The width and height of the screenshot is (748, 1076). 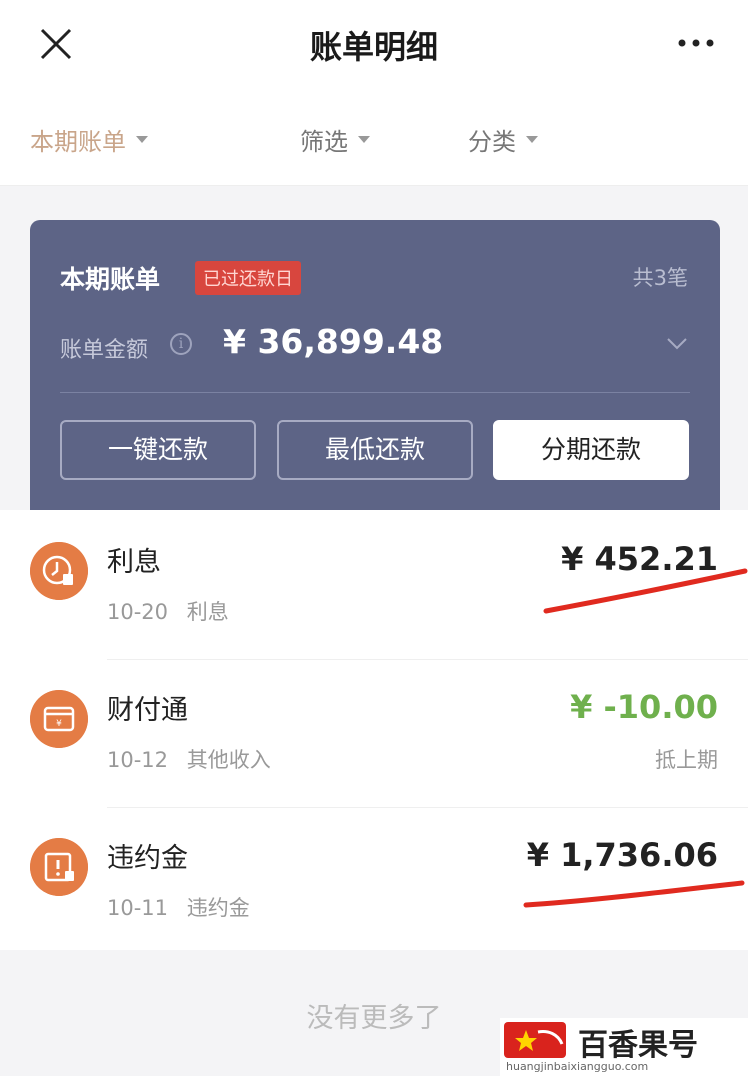 What do you see at coordinates (333, 341) in the screenshot?
I see `bill-amount-value: ¥ 36,899.48` at bounding box center [333, 341].